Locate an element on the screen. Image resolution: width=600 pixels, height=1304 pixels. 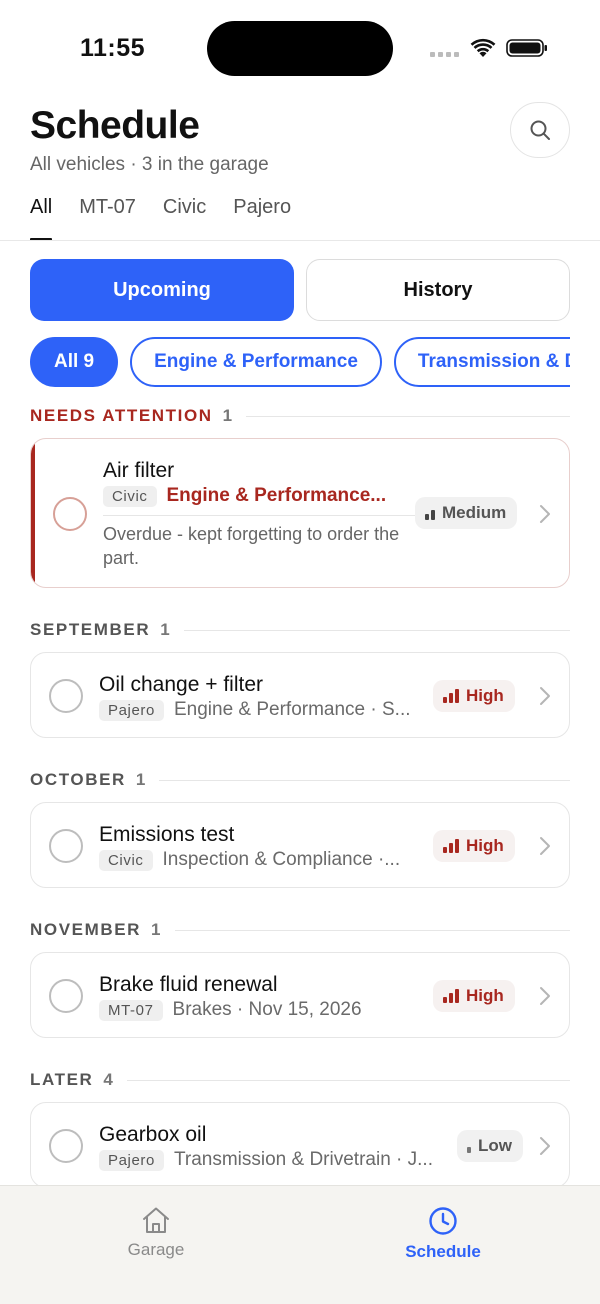
home-icon is located at coordinates (156, 1220).